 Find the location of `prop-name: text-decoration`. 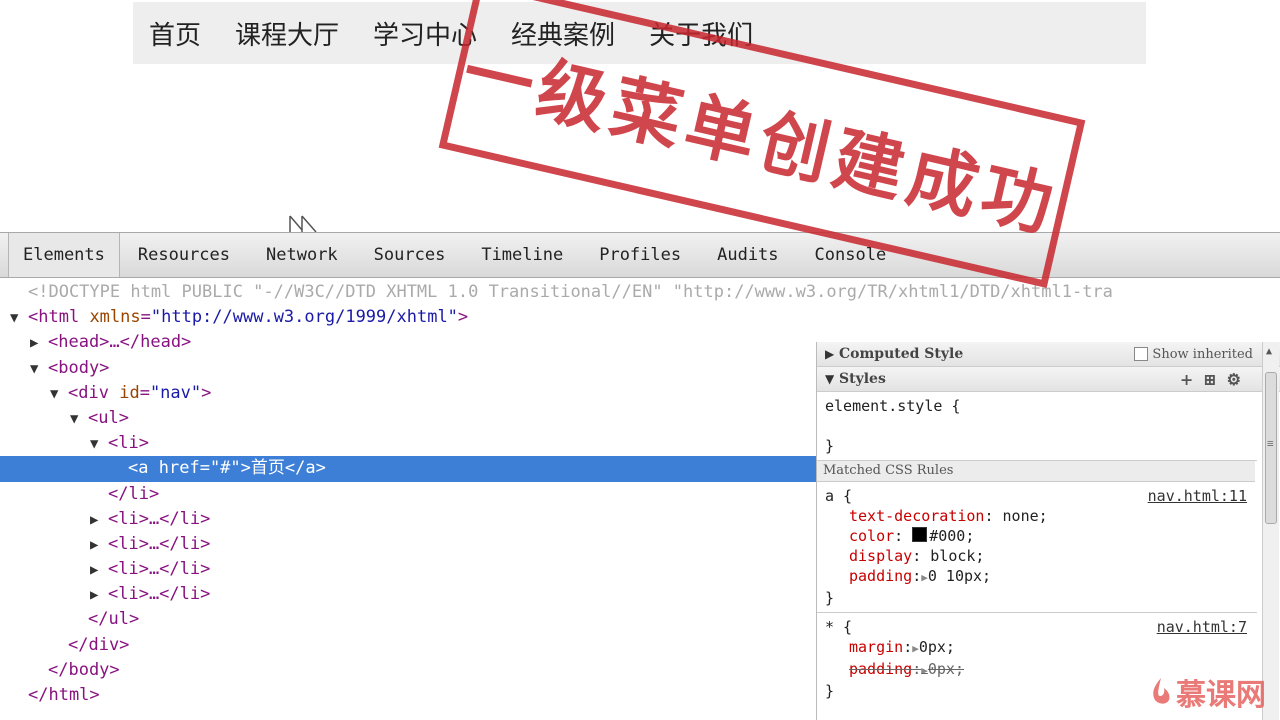

prop-name: text-decoration is located at coordinates (917, 516).